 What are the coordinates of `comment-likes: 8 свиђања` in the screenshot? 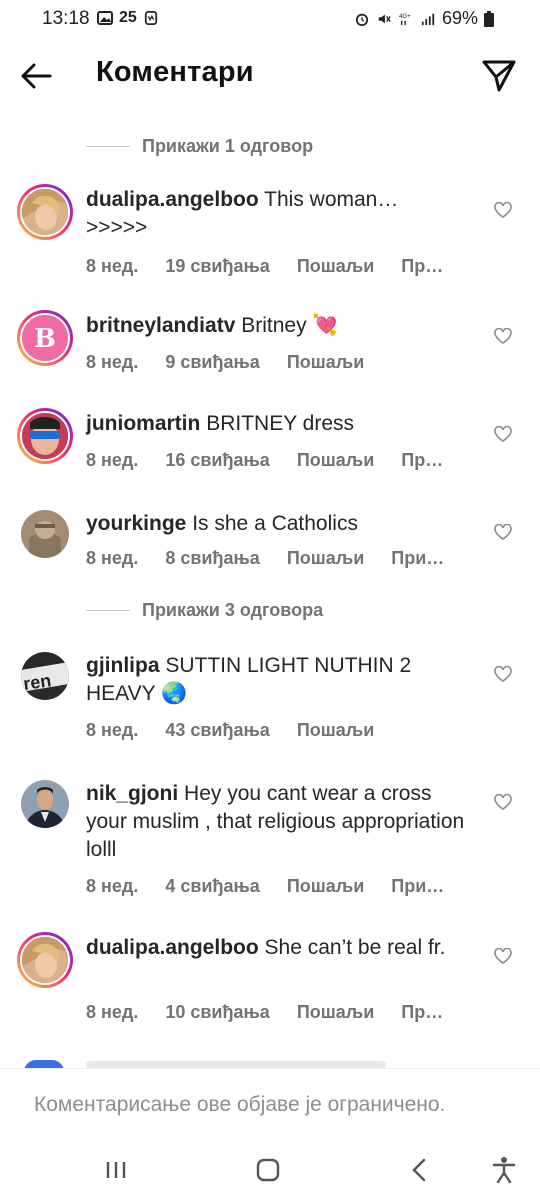 It's located at (212, 558).